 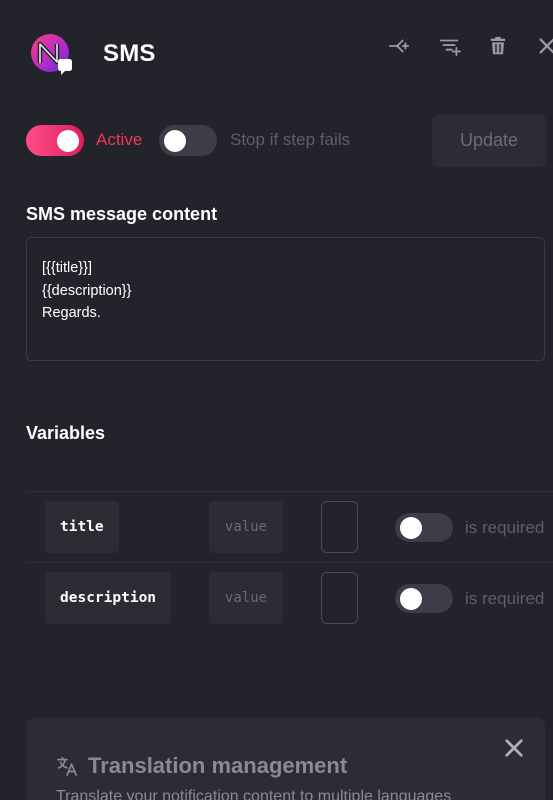 What do you see at coordinates (544, 46) in the screenshot?
I see `close-icon` at bounding box center [544, 46].